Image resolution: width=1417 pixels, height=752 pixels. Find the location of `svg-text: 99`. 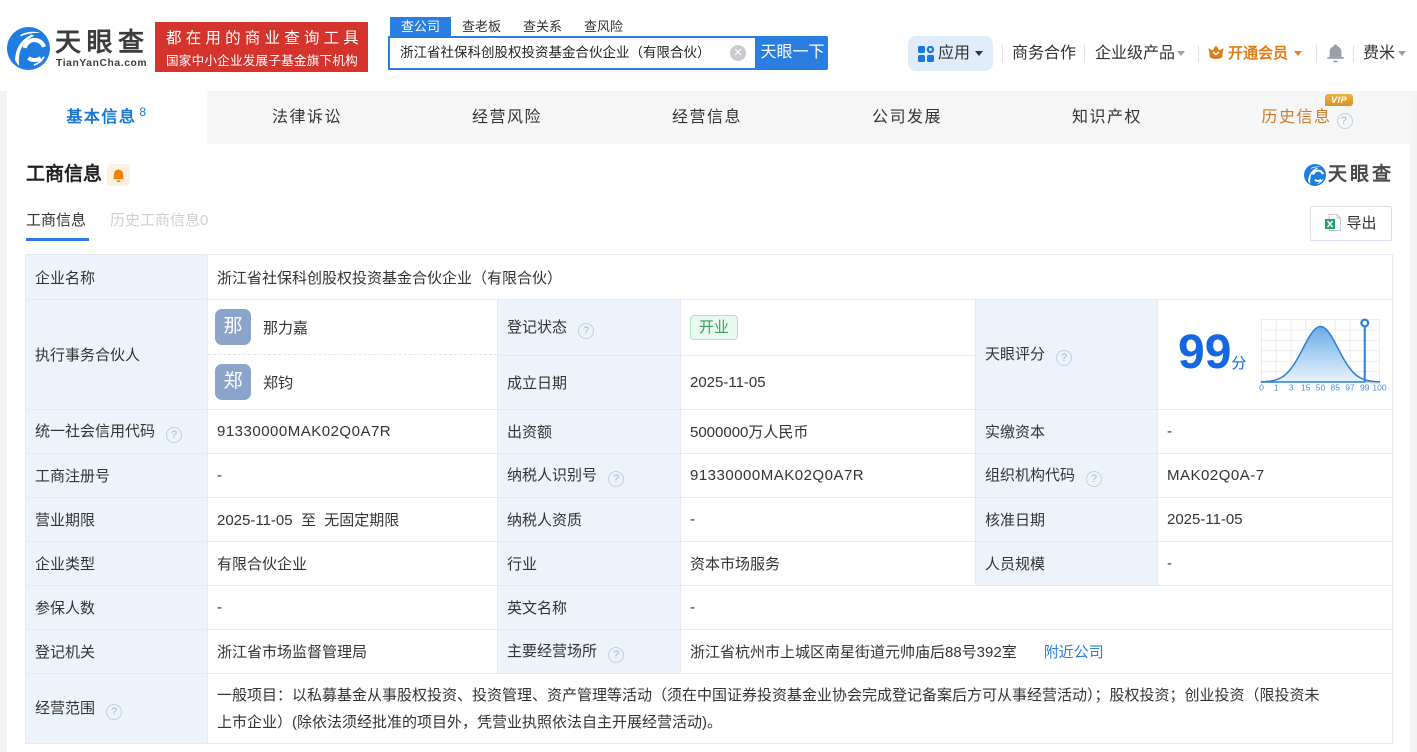

svg-text: 99 is located at coordinates (1365, 388).